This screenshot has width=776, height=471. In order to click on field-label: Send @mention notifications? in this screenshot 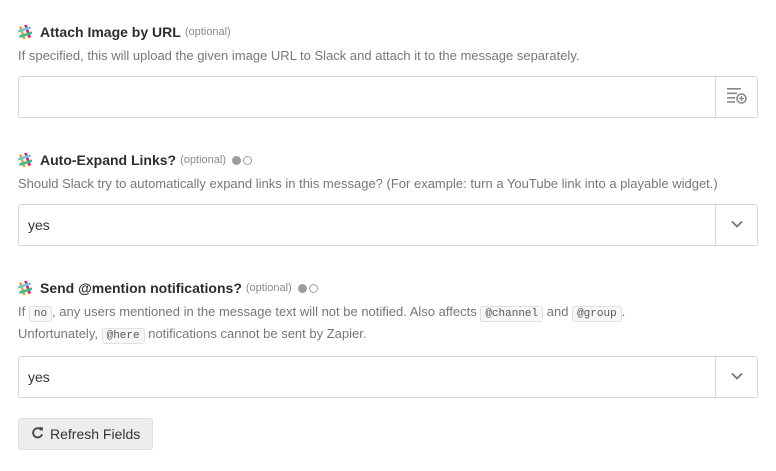, I will do `click(141, 288)`.